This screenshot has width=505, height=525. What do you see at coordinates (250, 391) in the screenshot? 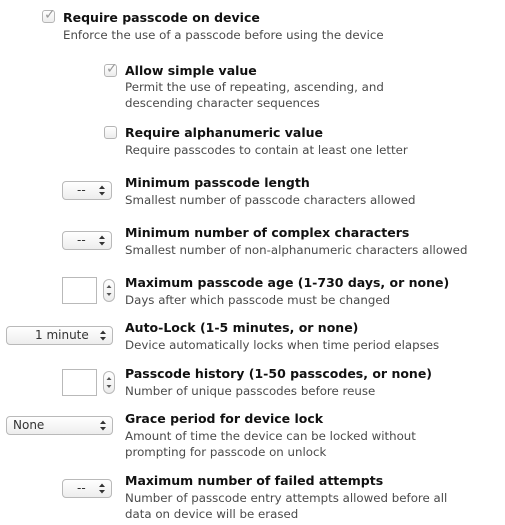
I see `passcode-history-description: Number of unique passcodes before reuse` at bounding box center [250, 391].